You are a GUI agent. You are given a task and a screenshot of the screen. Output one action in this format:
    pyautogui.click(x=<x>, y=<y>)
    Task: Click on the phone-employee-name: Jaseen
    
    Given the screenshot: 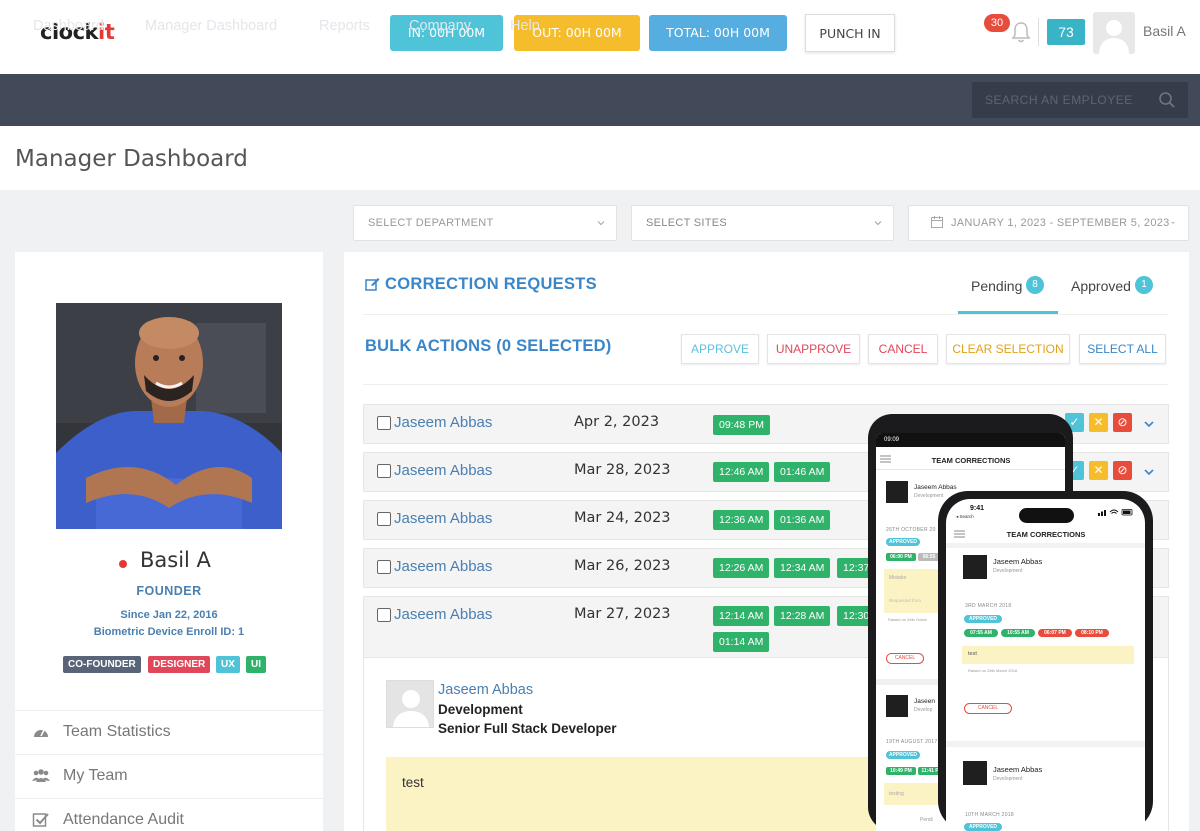 What is the action you would take?
    pyautogui.click(x=924, y=701)
    